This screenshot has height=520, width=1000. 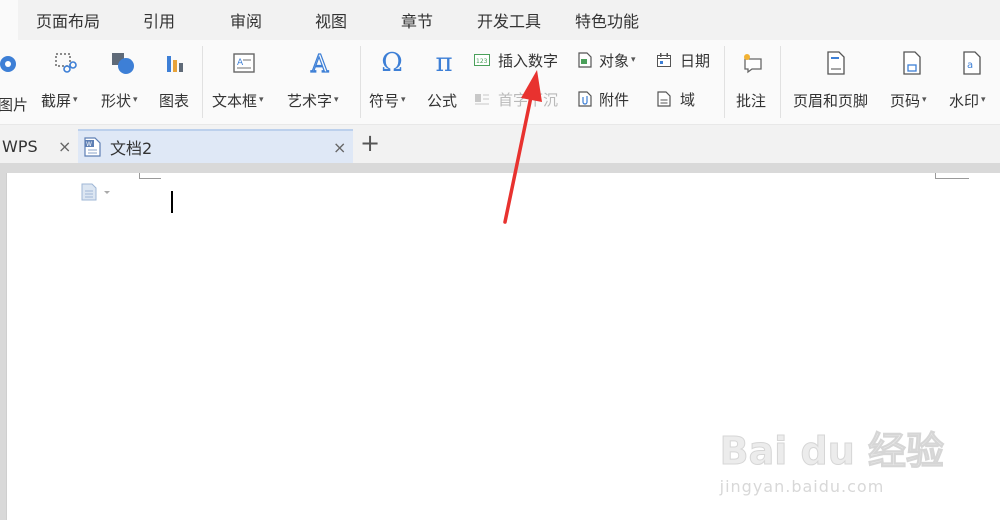 What do you see at coordinates (310, 100) in the screenshot?
I see `wordart-label: 艺术字` at bounding box center [310, 100].